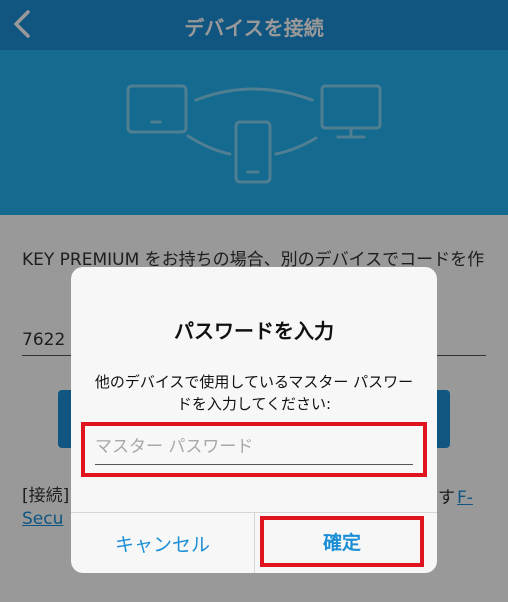  Describe the element at coordinates (162, 543) in the screenshot. I see `cancel-button: キャンセル` at that location.